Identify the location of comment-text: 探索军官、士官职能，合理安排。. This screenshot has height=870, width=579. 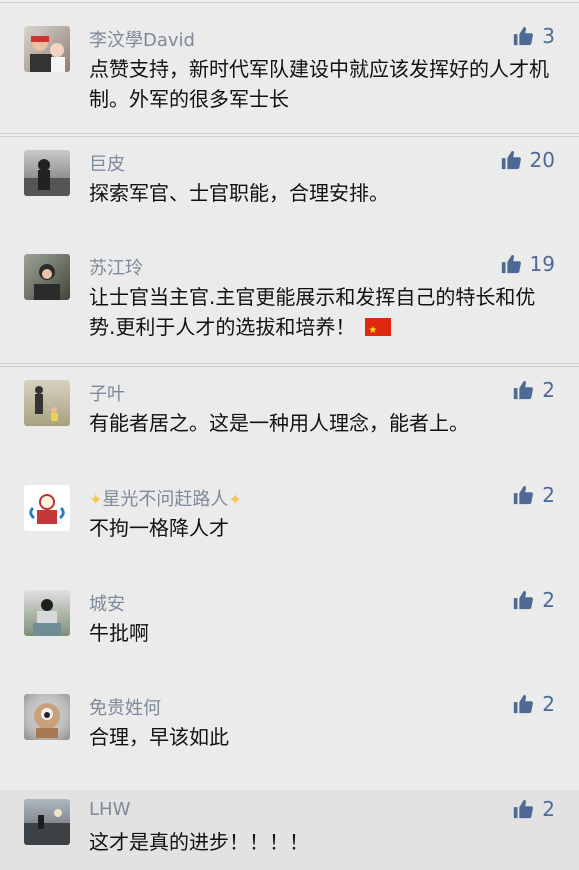
(239, 193).